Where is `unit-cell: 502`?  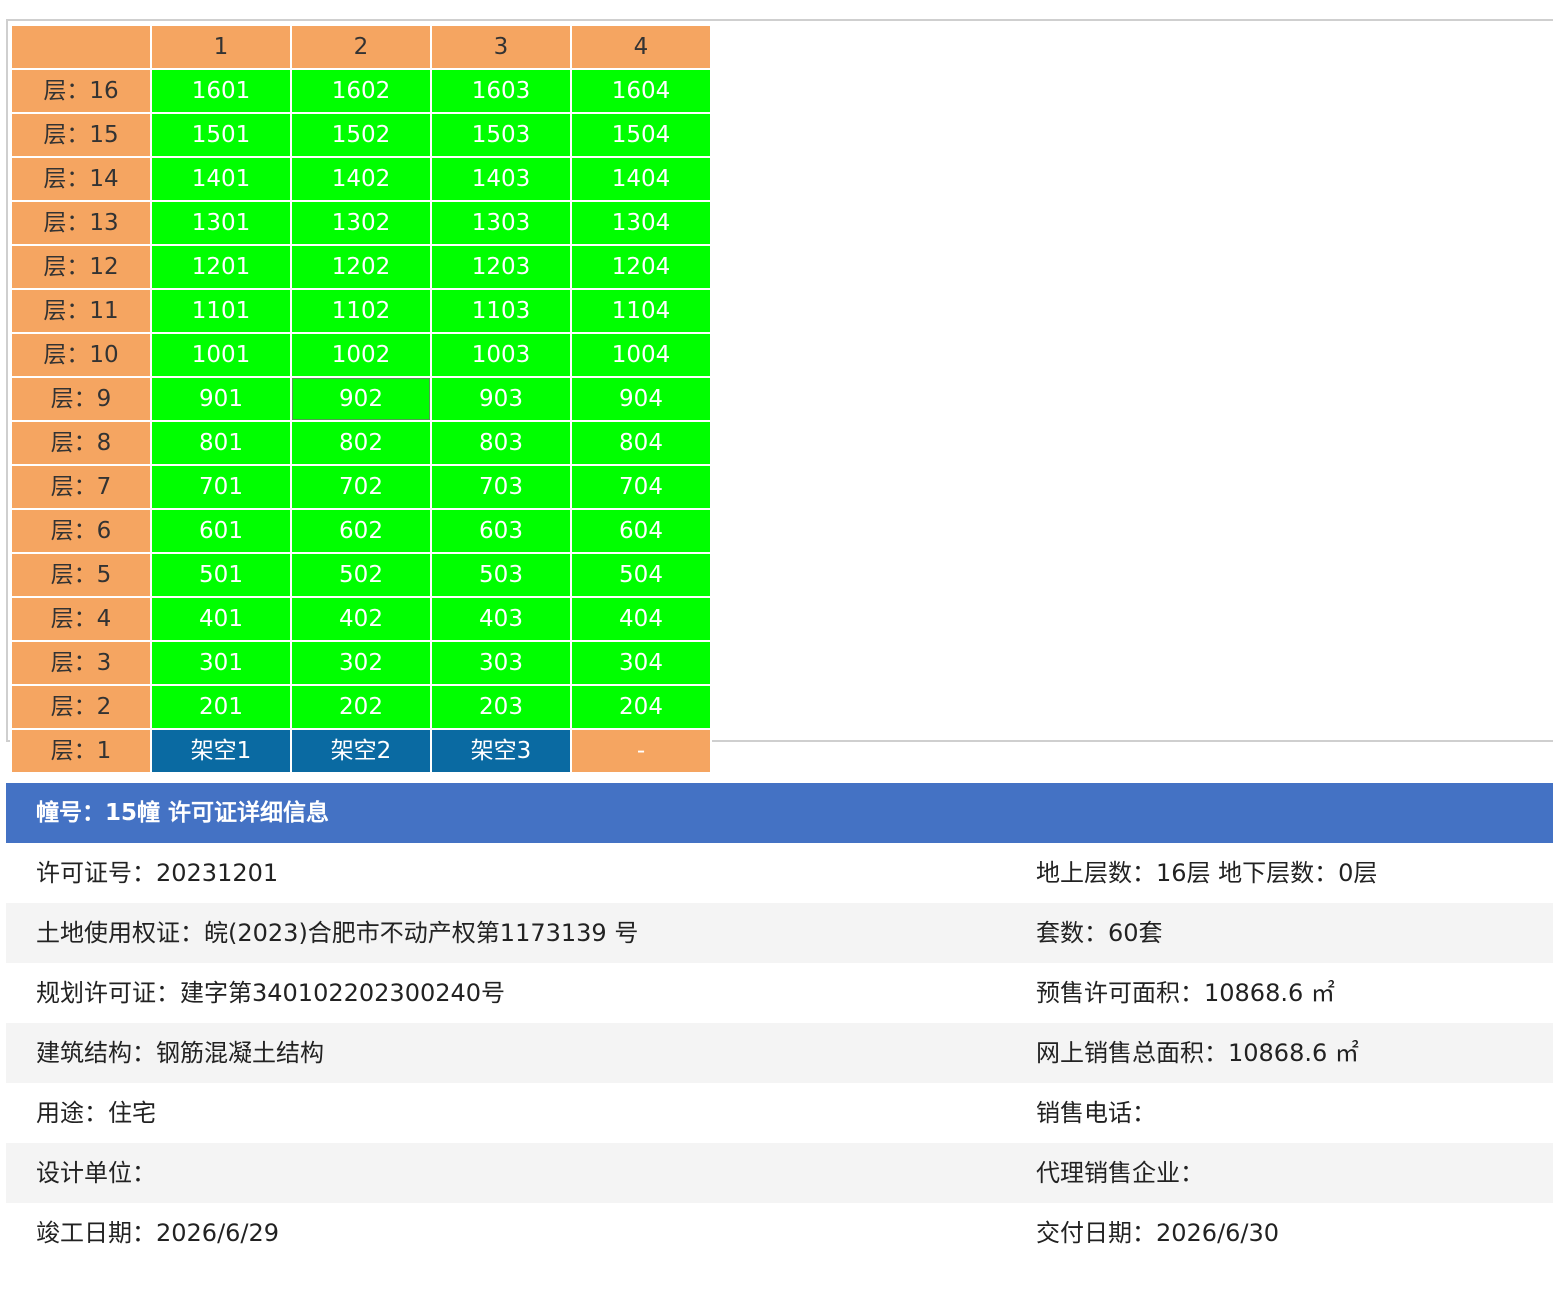
unit-cell: 502 is located at coordinates (361, 575).